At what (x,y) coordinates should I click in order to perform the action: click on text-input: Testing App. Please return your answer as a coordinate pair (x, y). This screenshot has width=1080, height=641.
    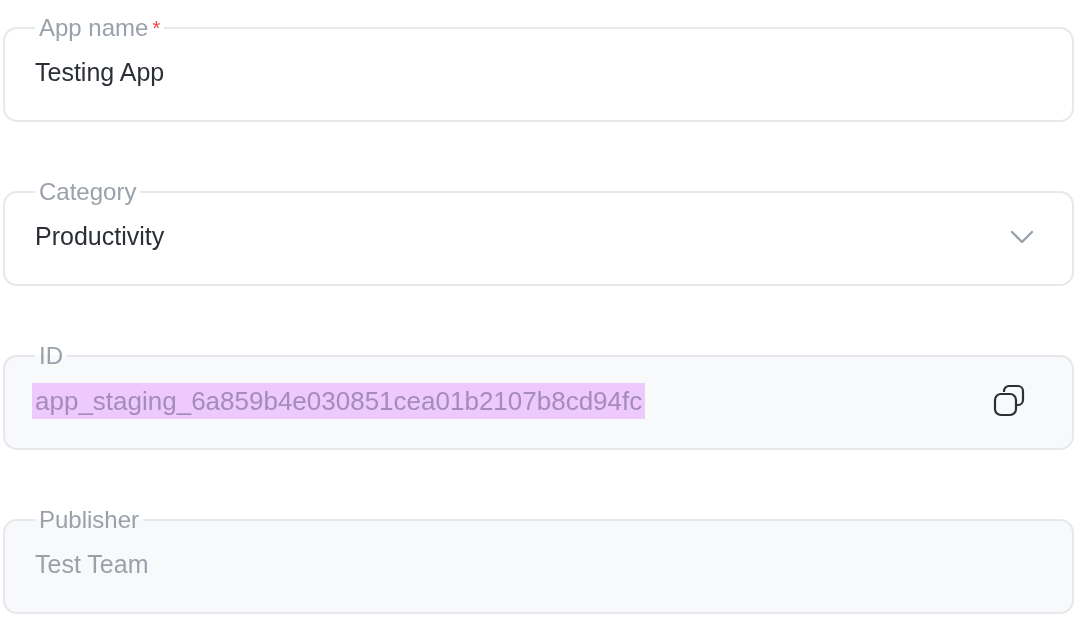
    Looking at the image, I should click on (538, 73).